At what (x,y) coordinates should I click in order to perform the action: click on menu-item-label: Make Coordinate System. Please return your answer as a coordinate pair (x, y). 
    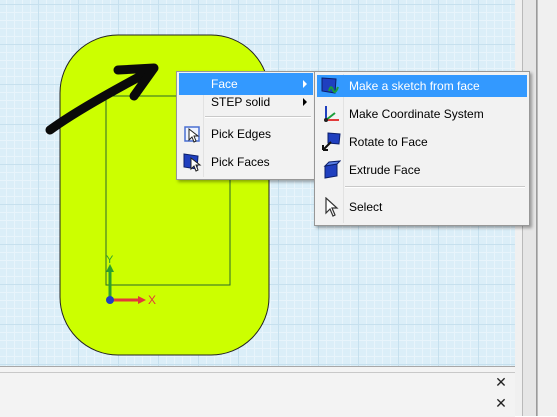
    Looking at the image, I should click on (416, 114).